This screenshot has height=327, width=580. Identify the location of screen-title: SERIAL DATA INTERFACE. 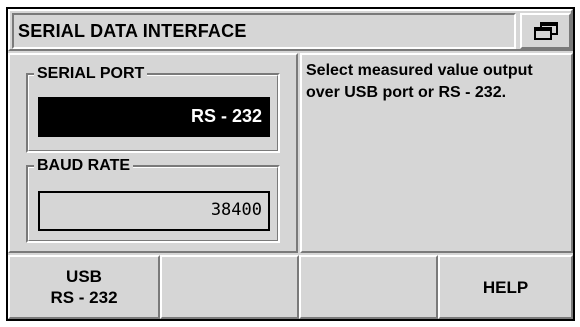
(264, 31).